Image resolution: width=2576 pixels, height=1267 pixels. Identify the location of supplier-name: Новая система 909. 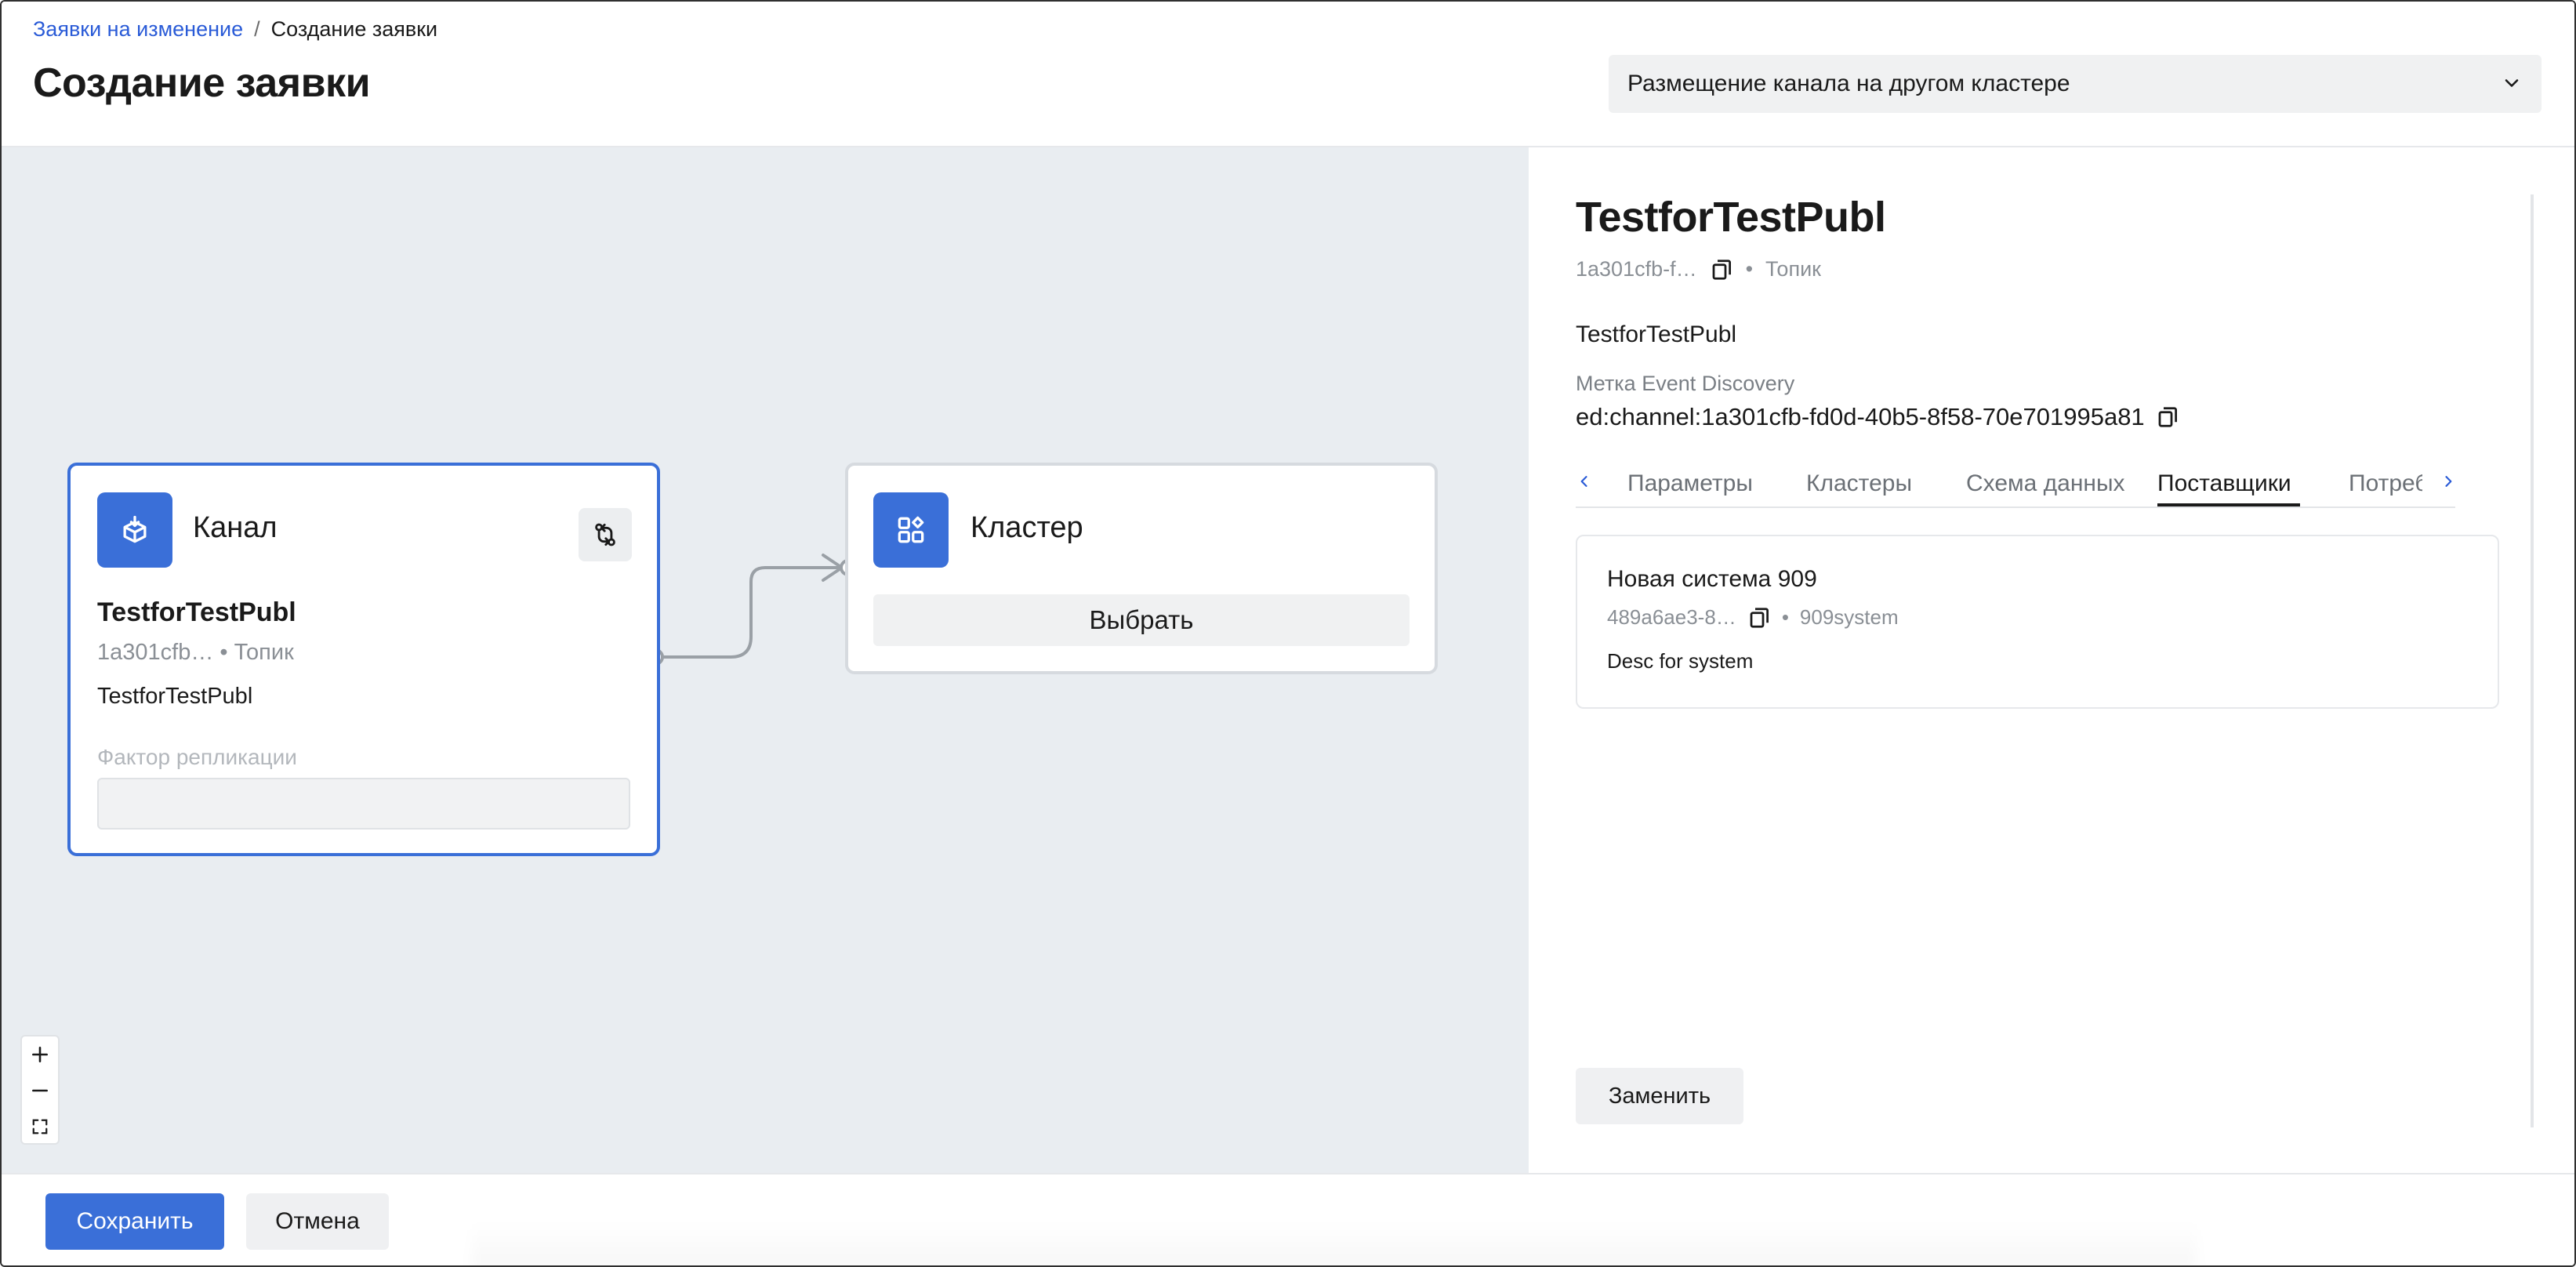
(1712, 579).